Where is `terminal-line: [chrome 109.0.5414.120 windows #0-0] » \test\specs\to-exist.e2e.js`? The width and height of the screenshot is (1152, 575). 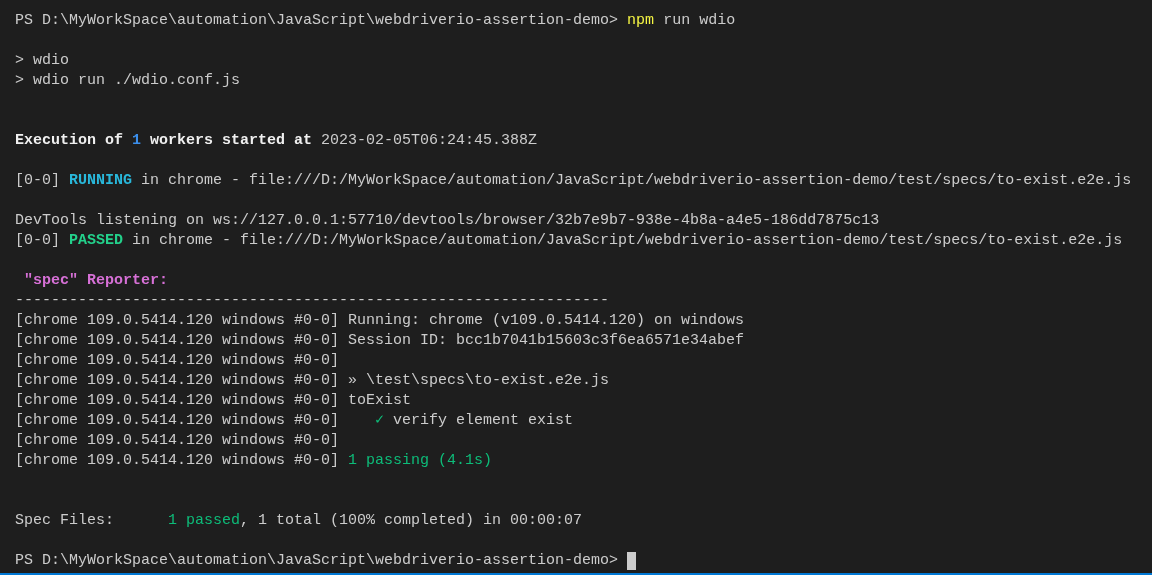 terminal-line: [chrome 109.0.5414.120 windows #0-0] » \test\specs\to-exist.e2e.js is located at coordinates (312, 381).